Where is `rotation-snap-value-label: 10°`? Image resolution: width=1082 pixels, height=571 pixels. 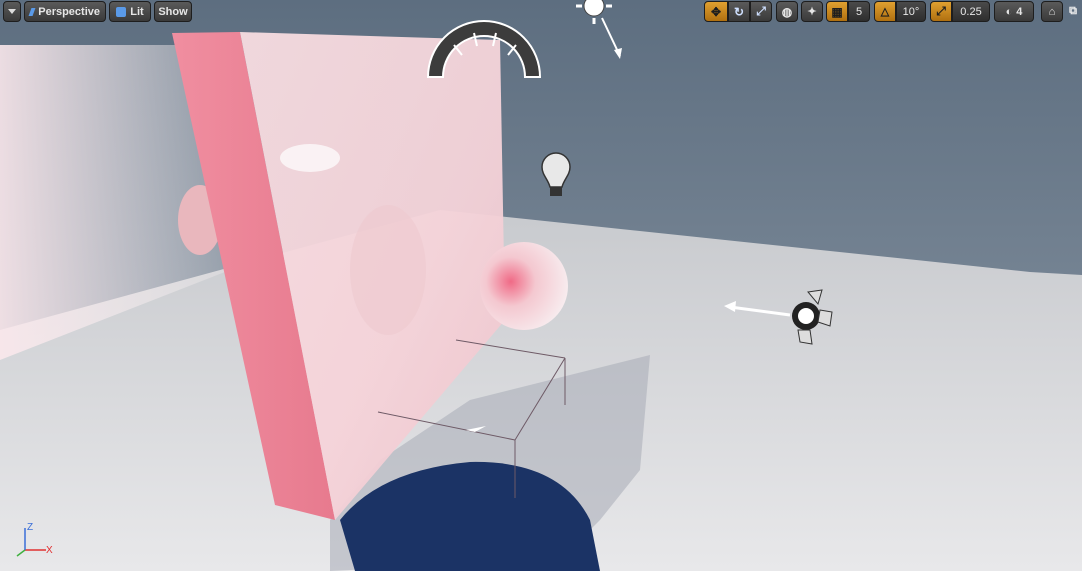 rotation-snap-value-label: 10° is located at coordinates (911, 11).